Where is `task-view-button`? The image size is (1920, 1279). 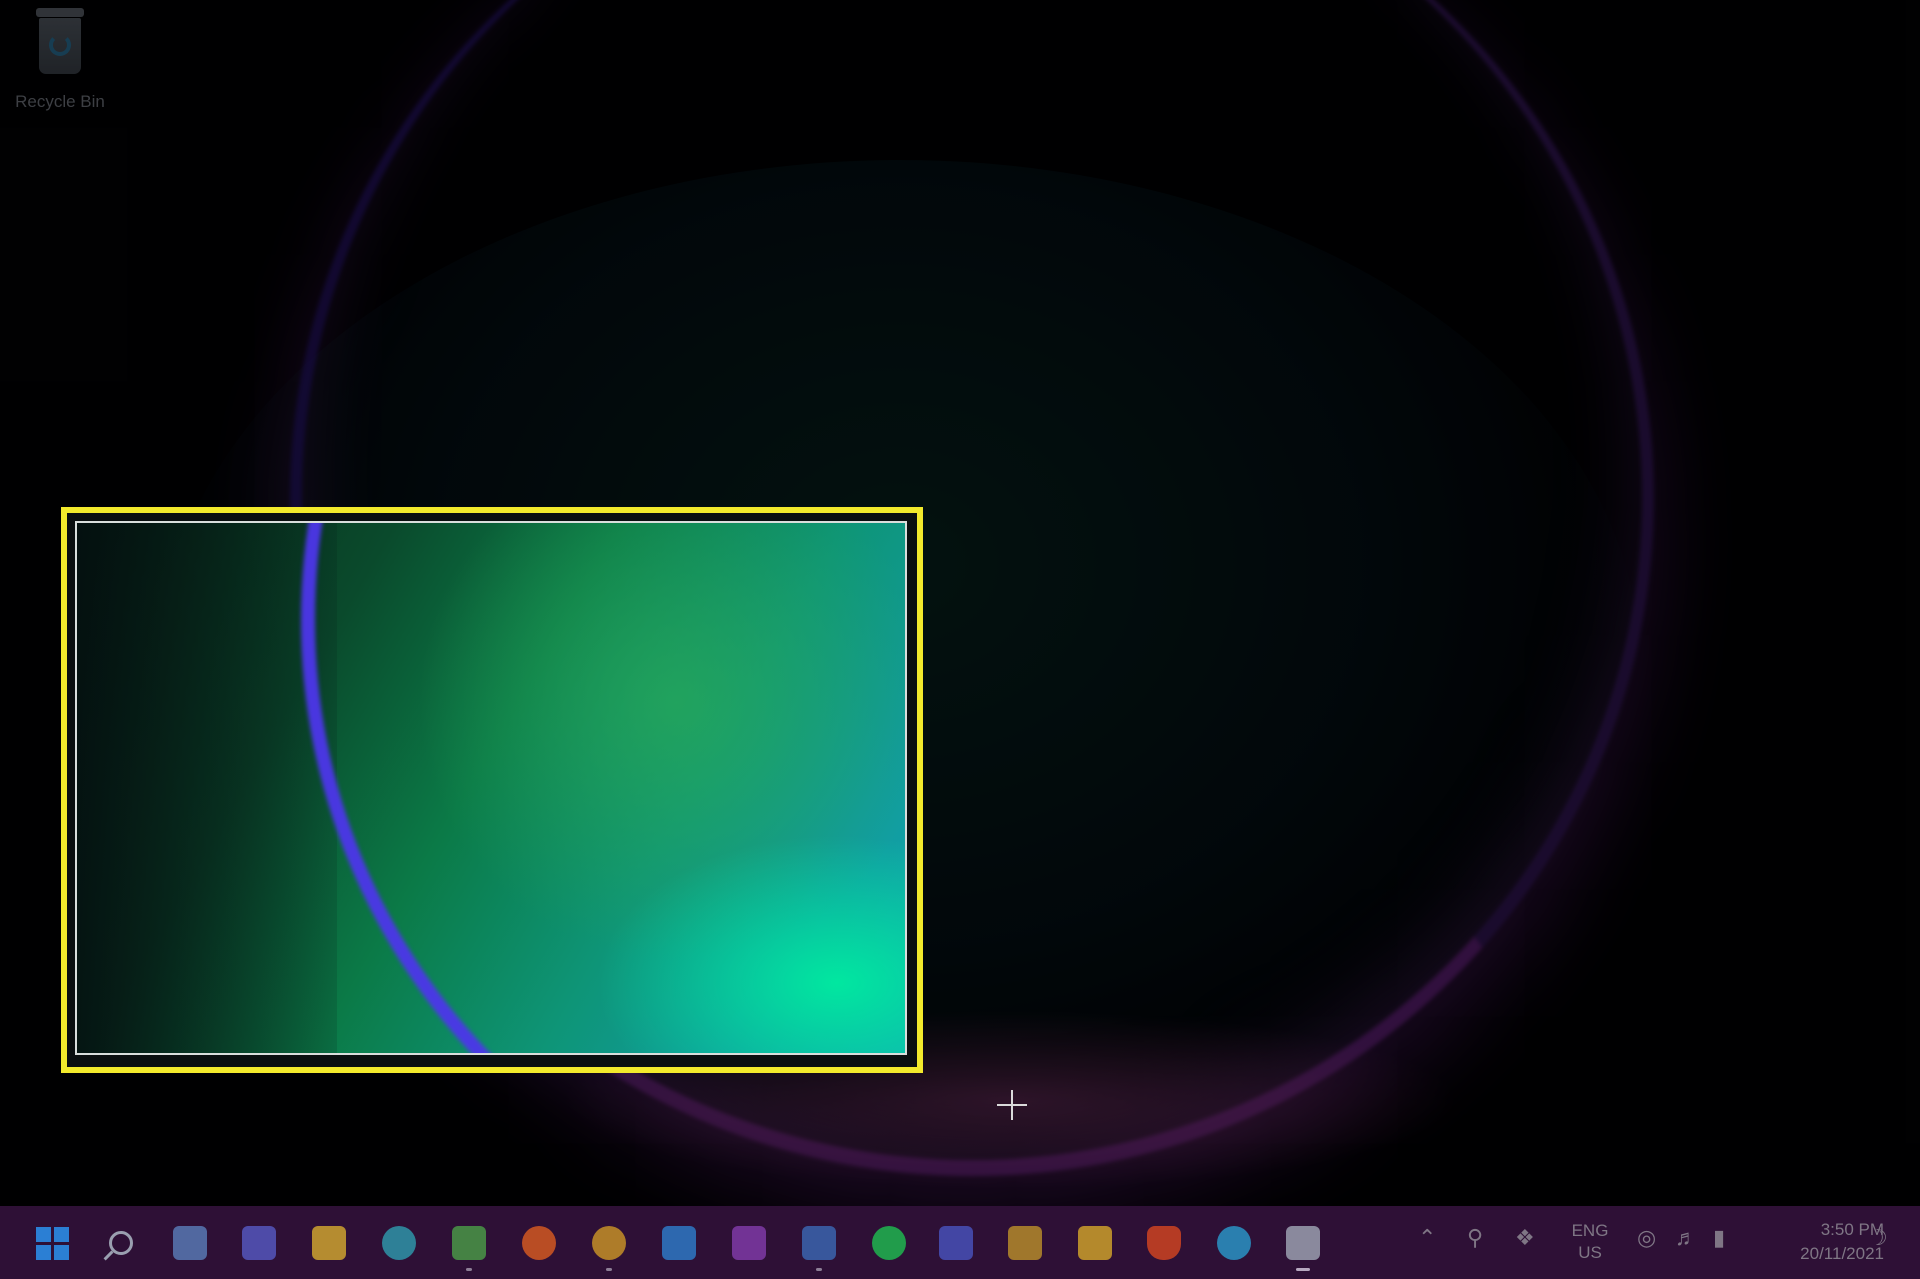 task-view-button is located at coordinates (190, 1243).